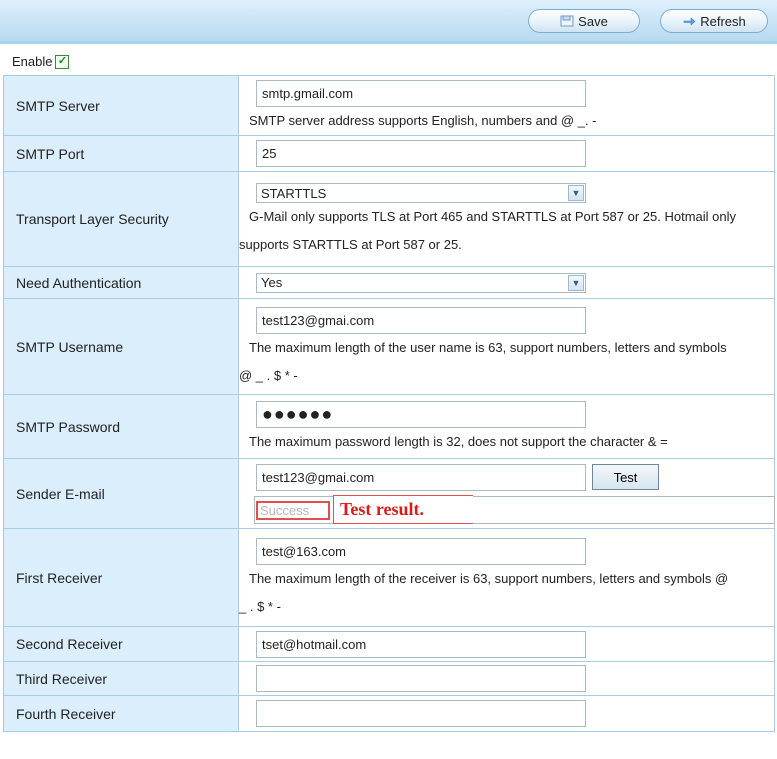 The image size is (777, 759). Describe the element at coordinates (294, 193) in the screenshot. I see `tls-selected-value: STARTTLS` at that location.